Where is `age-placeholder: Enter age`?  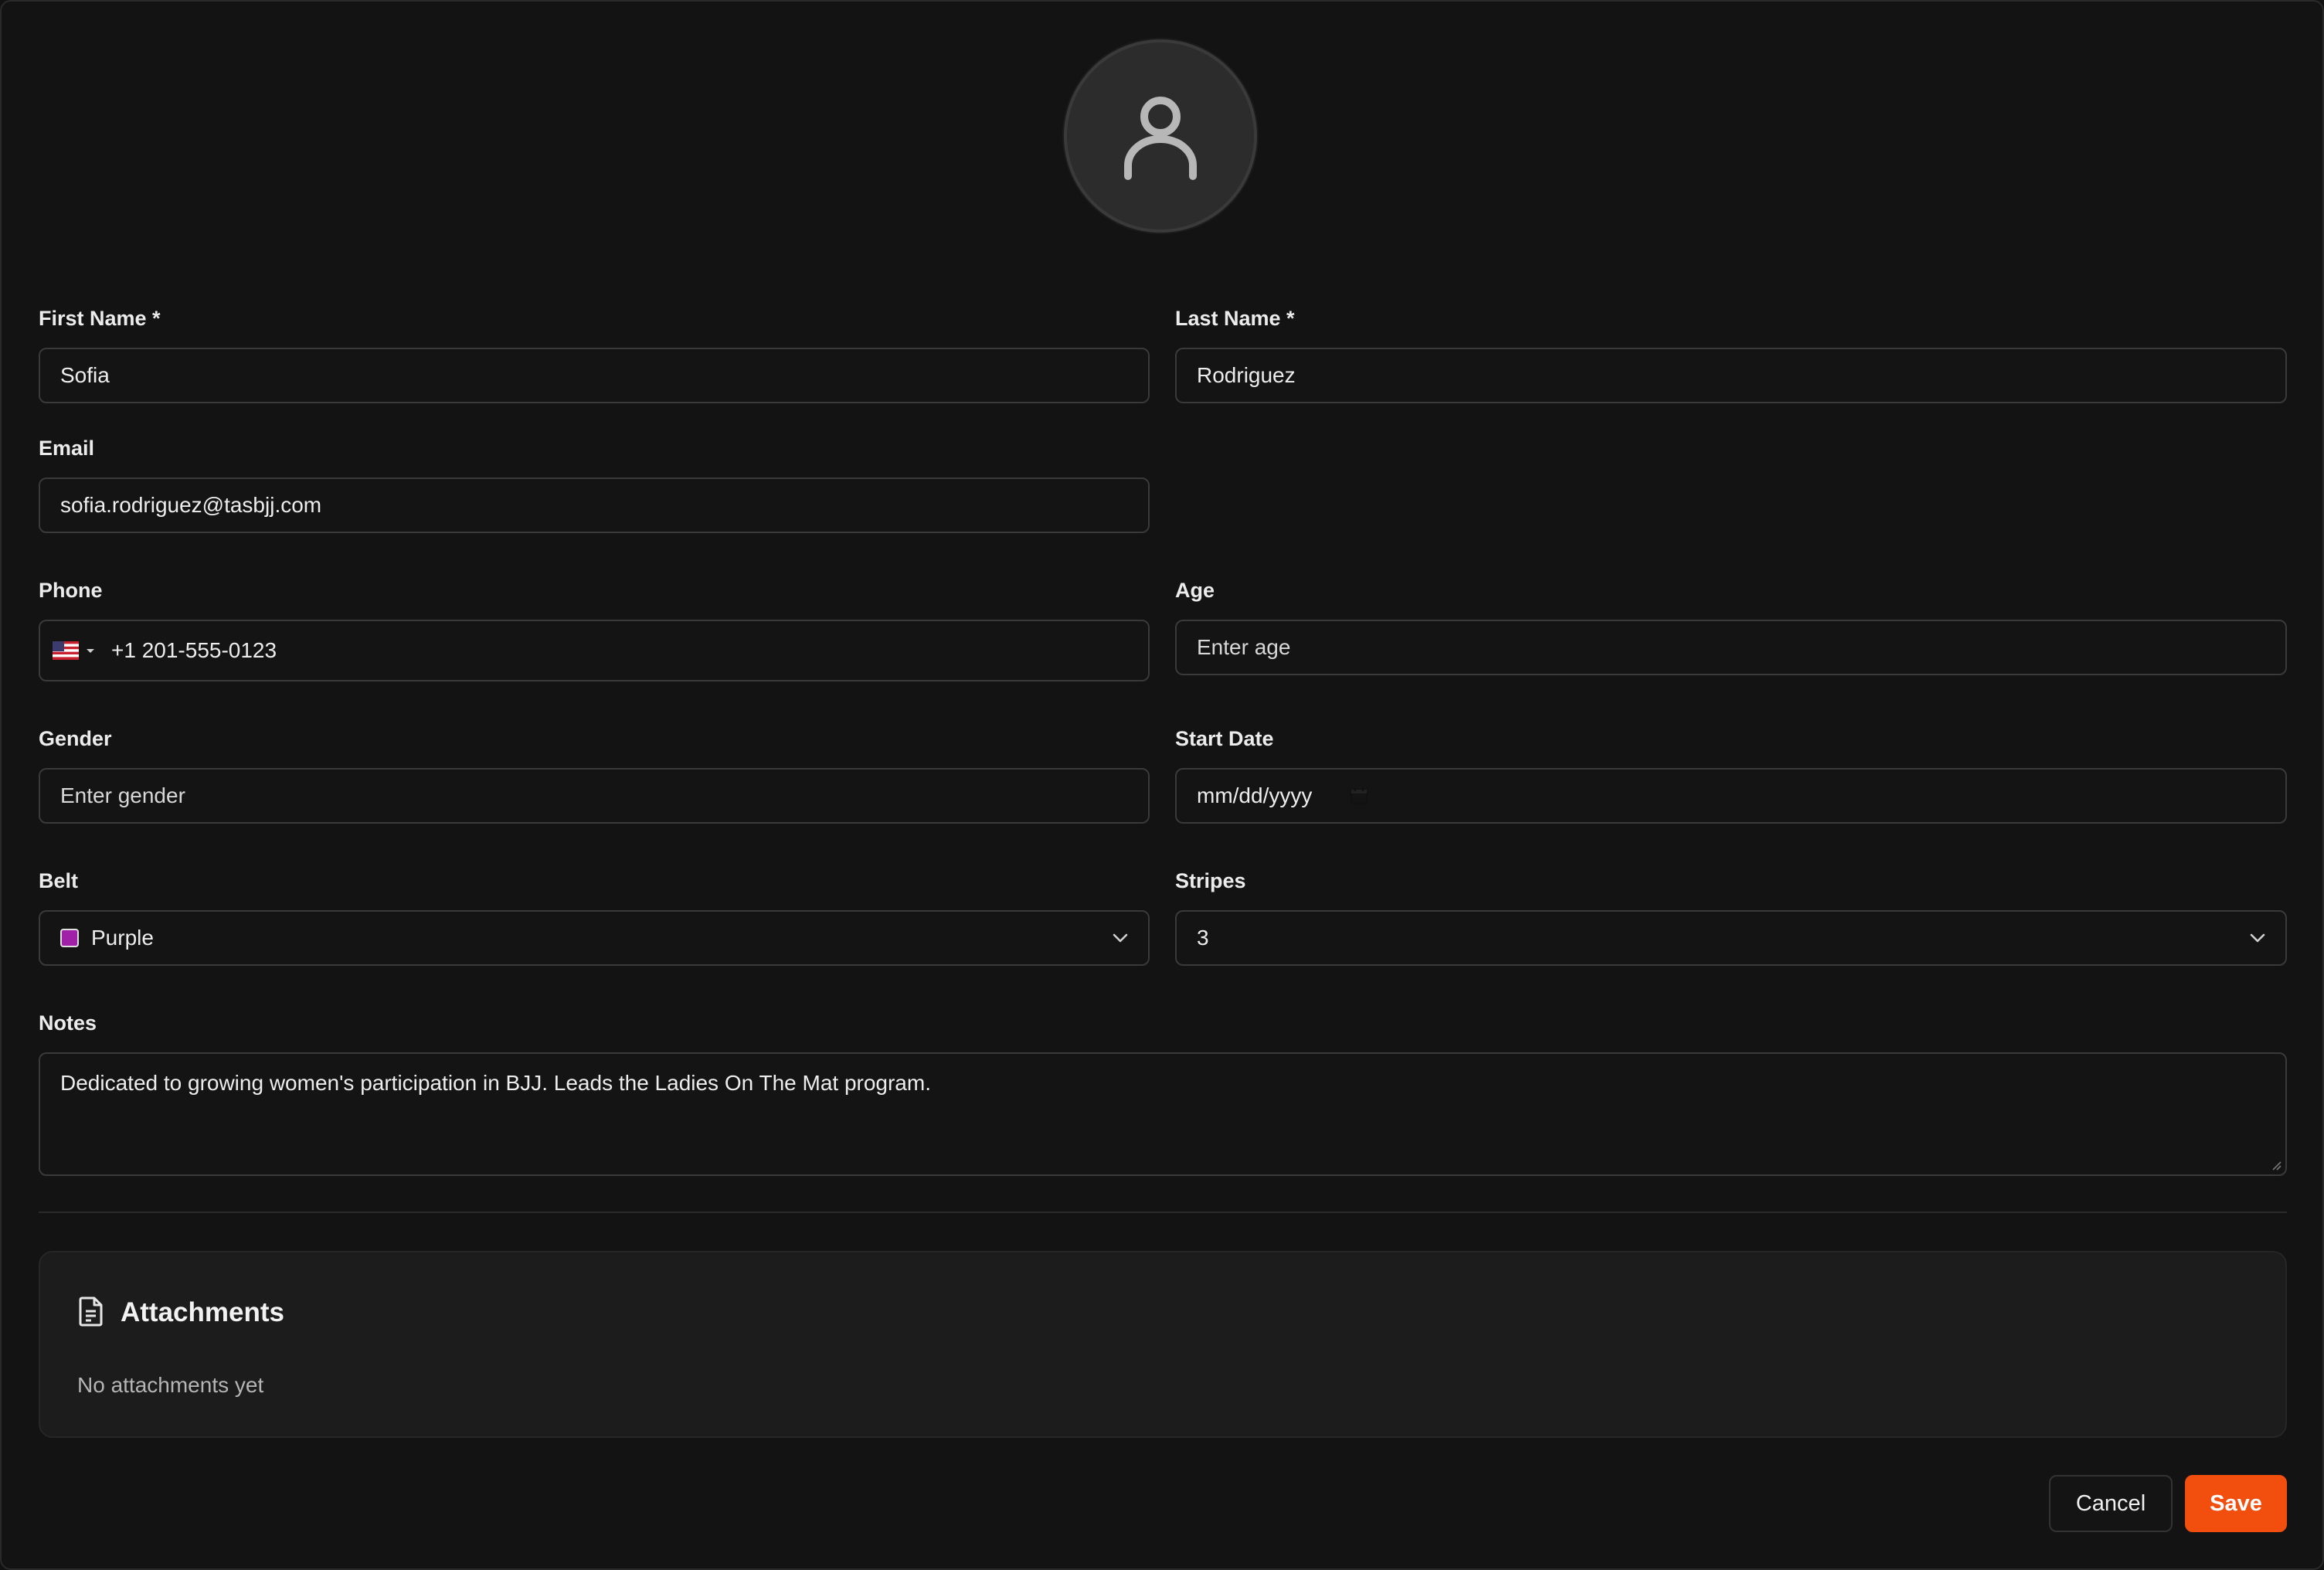
age-placeholder: Enter age is located at coordinates (1244, 647).